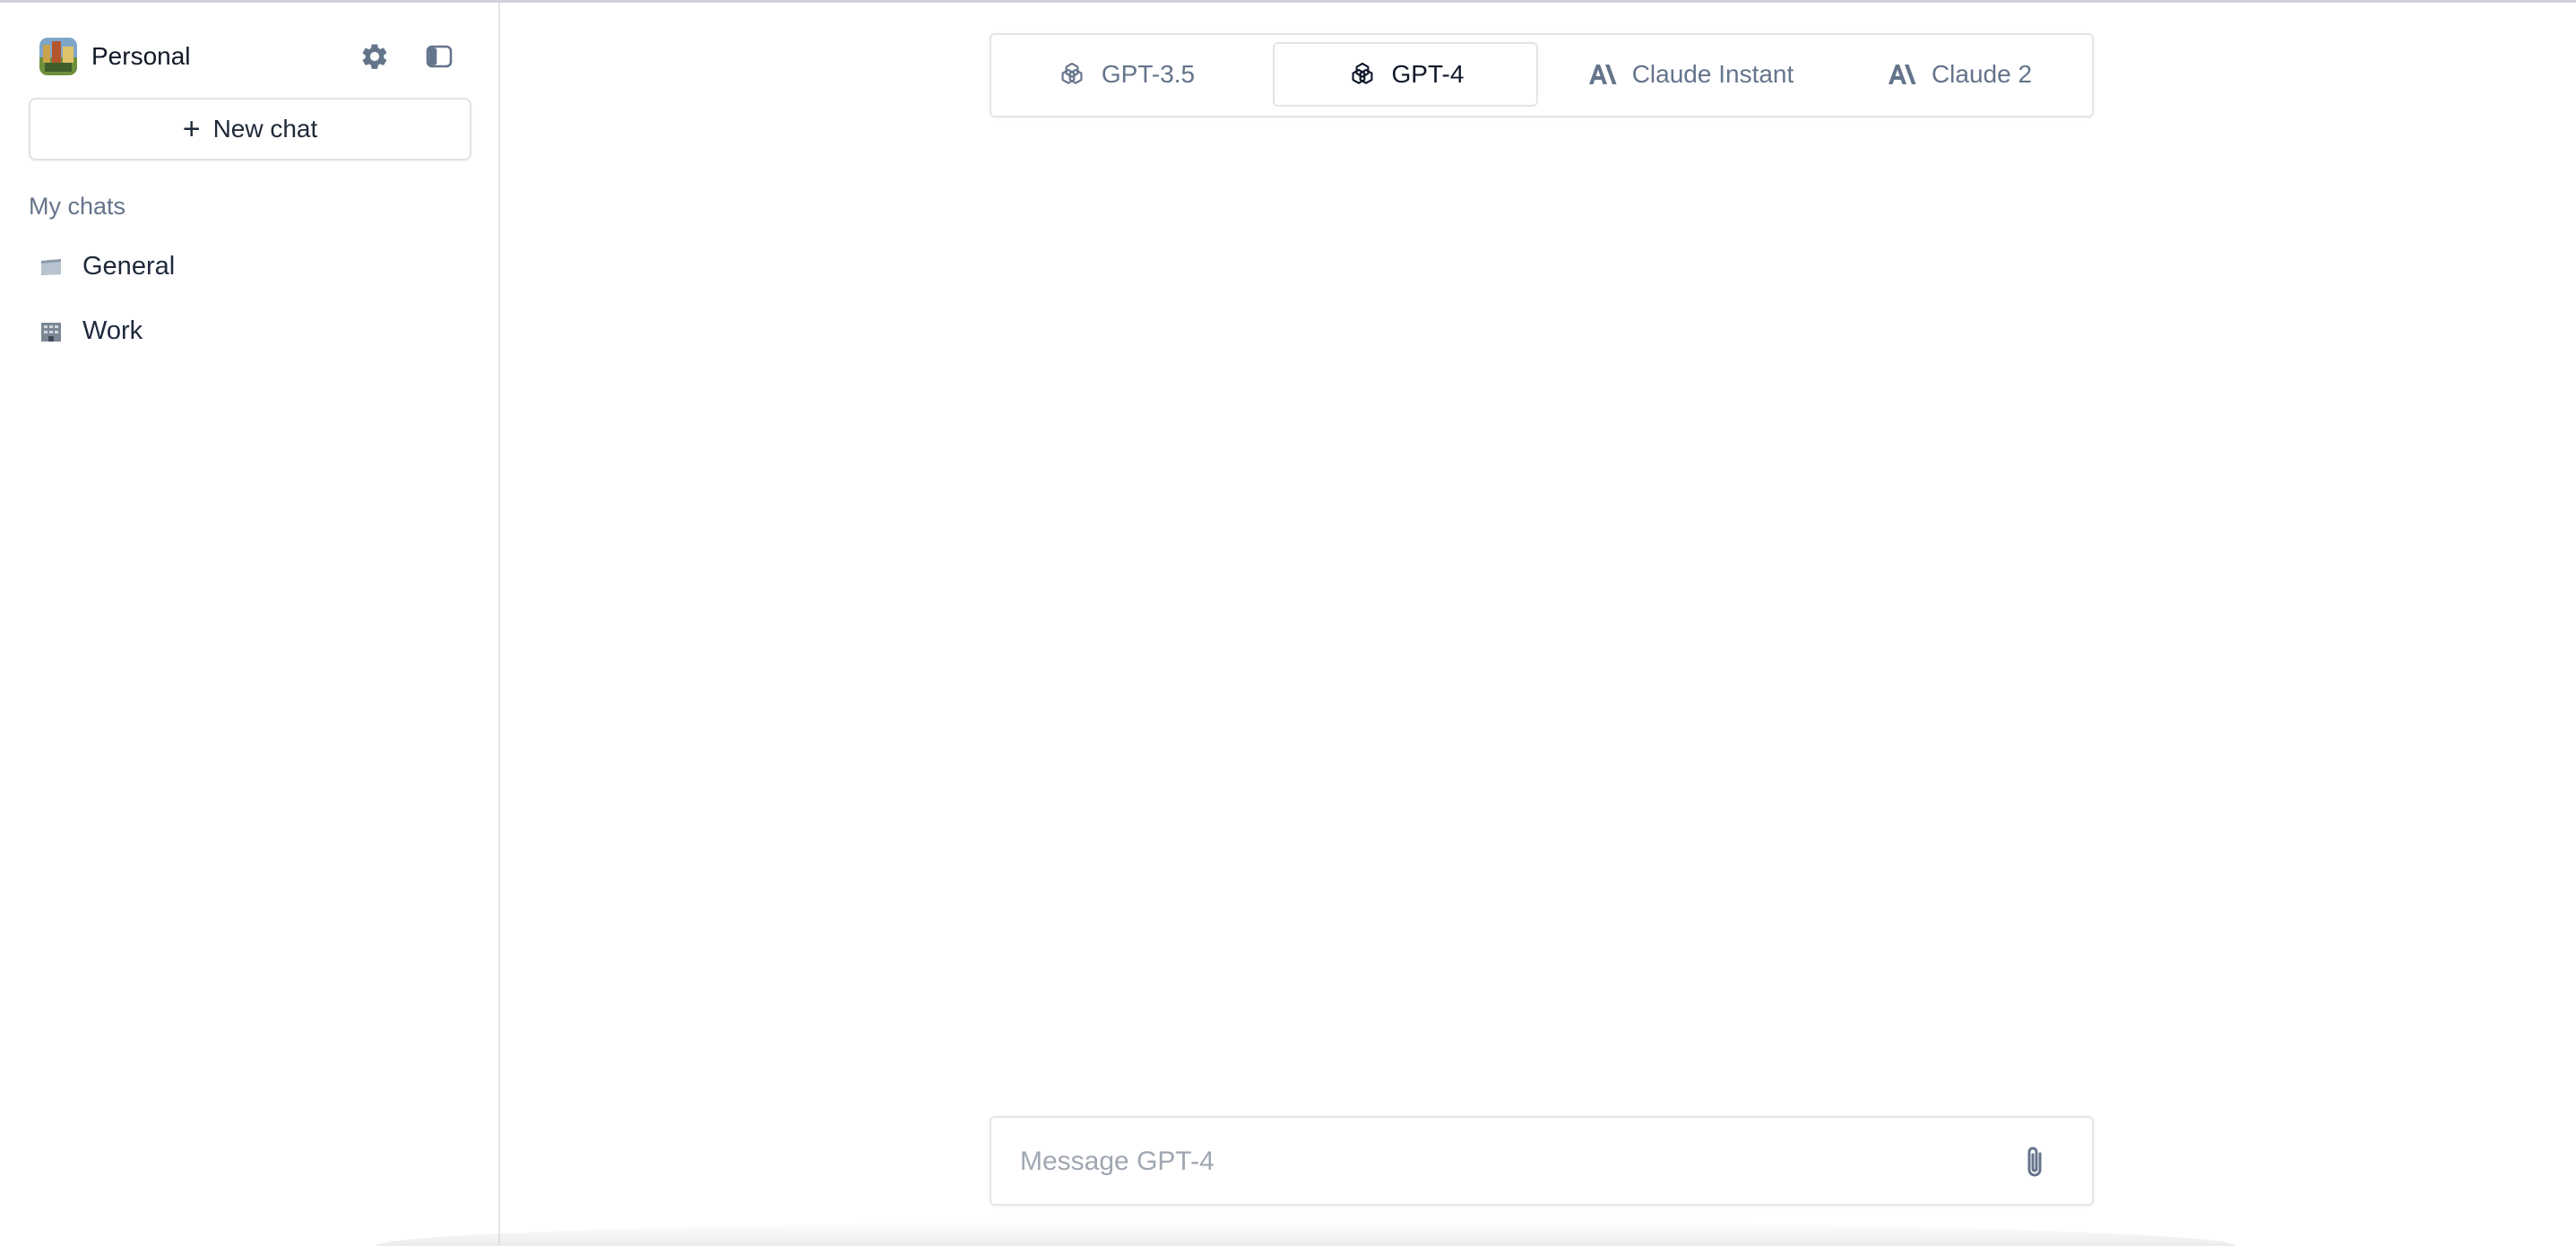 The width and height of the screenshot is (2576, 1246). I want to click on sidebar-header: Personal, so click(249, 57).